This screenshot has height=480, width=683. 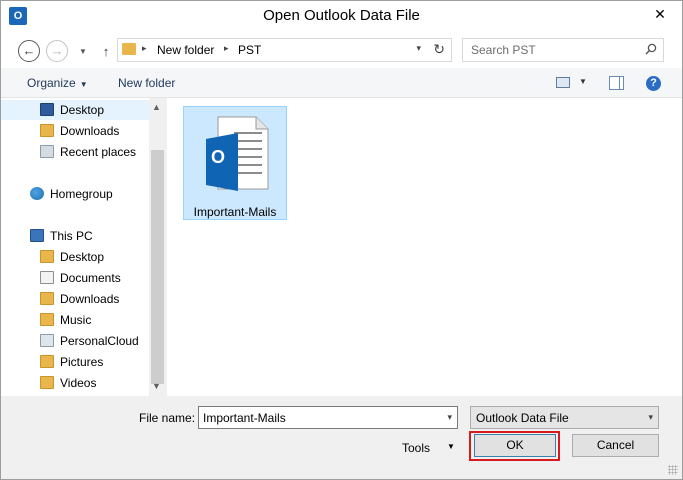 I want to click on nav-item-desktop: Desktop, so click(x=75, y=110).